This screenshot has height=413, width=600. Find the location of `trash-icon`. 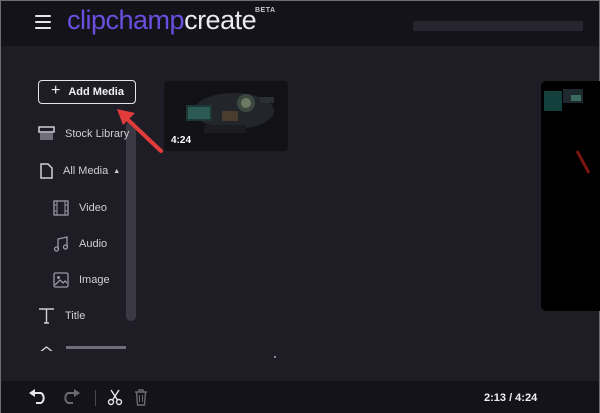

trash-icon is located at coordinates (141, 397).